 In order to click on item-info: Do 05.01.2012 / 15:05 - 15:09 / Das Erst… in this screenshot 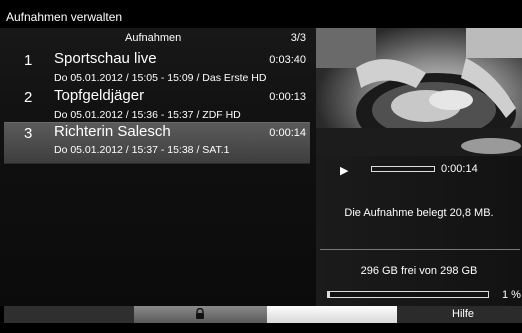, I will do `click(160, 78)`.